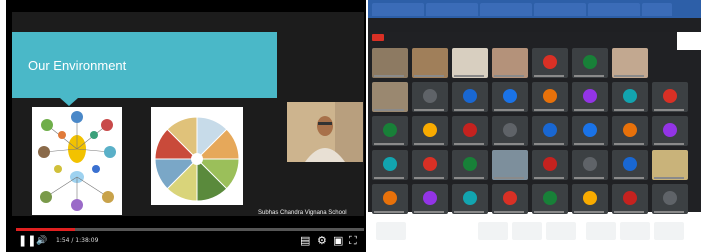 The width and height of the screenshot is (701, 252). What do you see at coordinates (190, 229) in the screenshot?
I see `video-progress-bar` at bounding box center [190, 229].